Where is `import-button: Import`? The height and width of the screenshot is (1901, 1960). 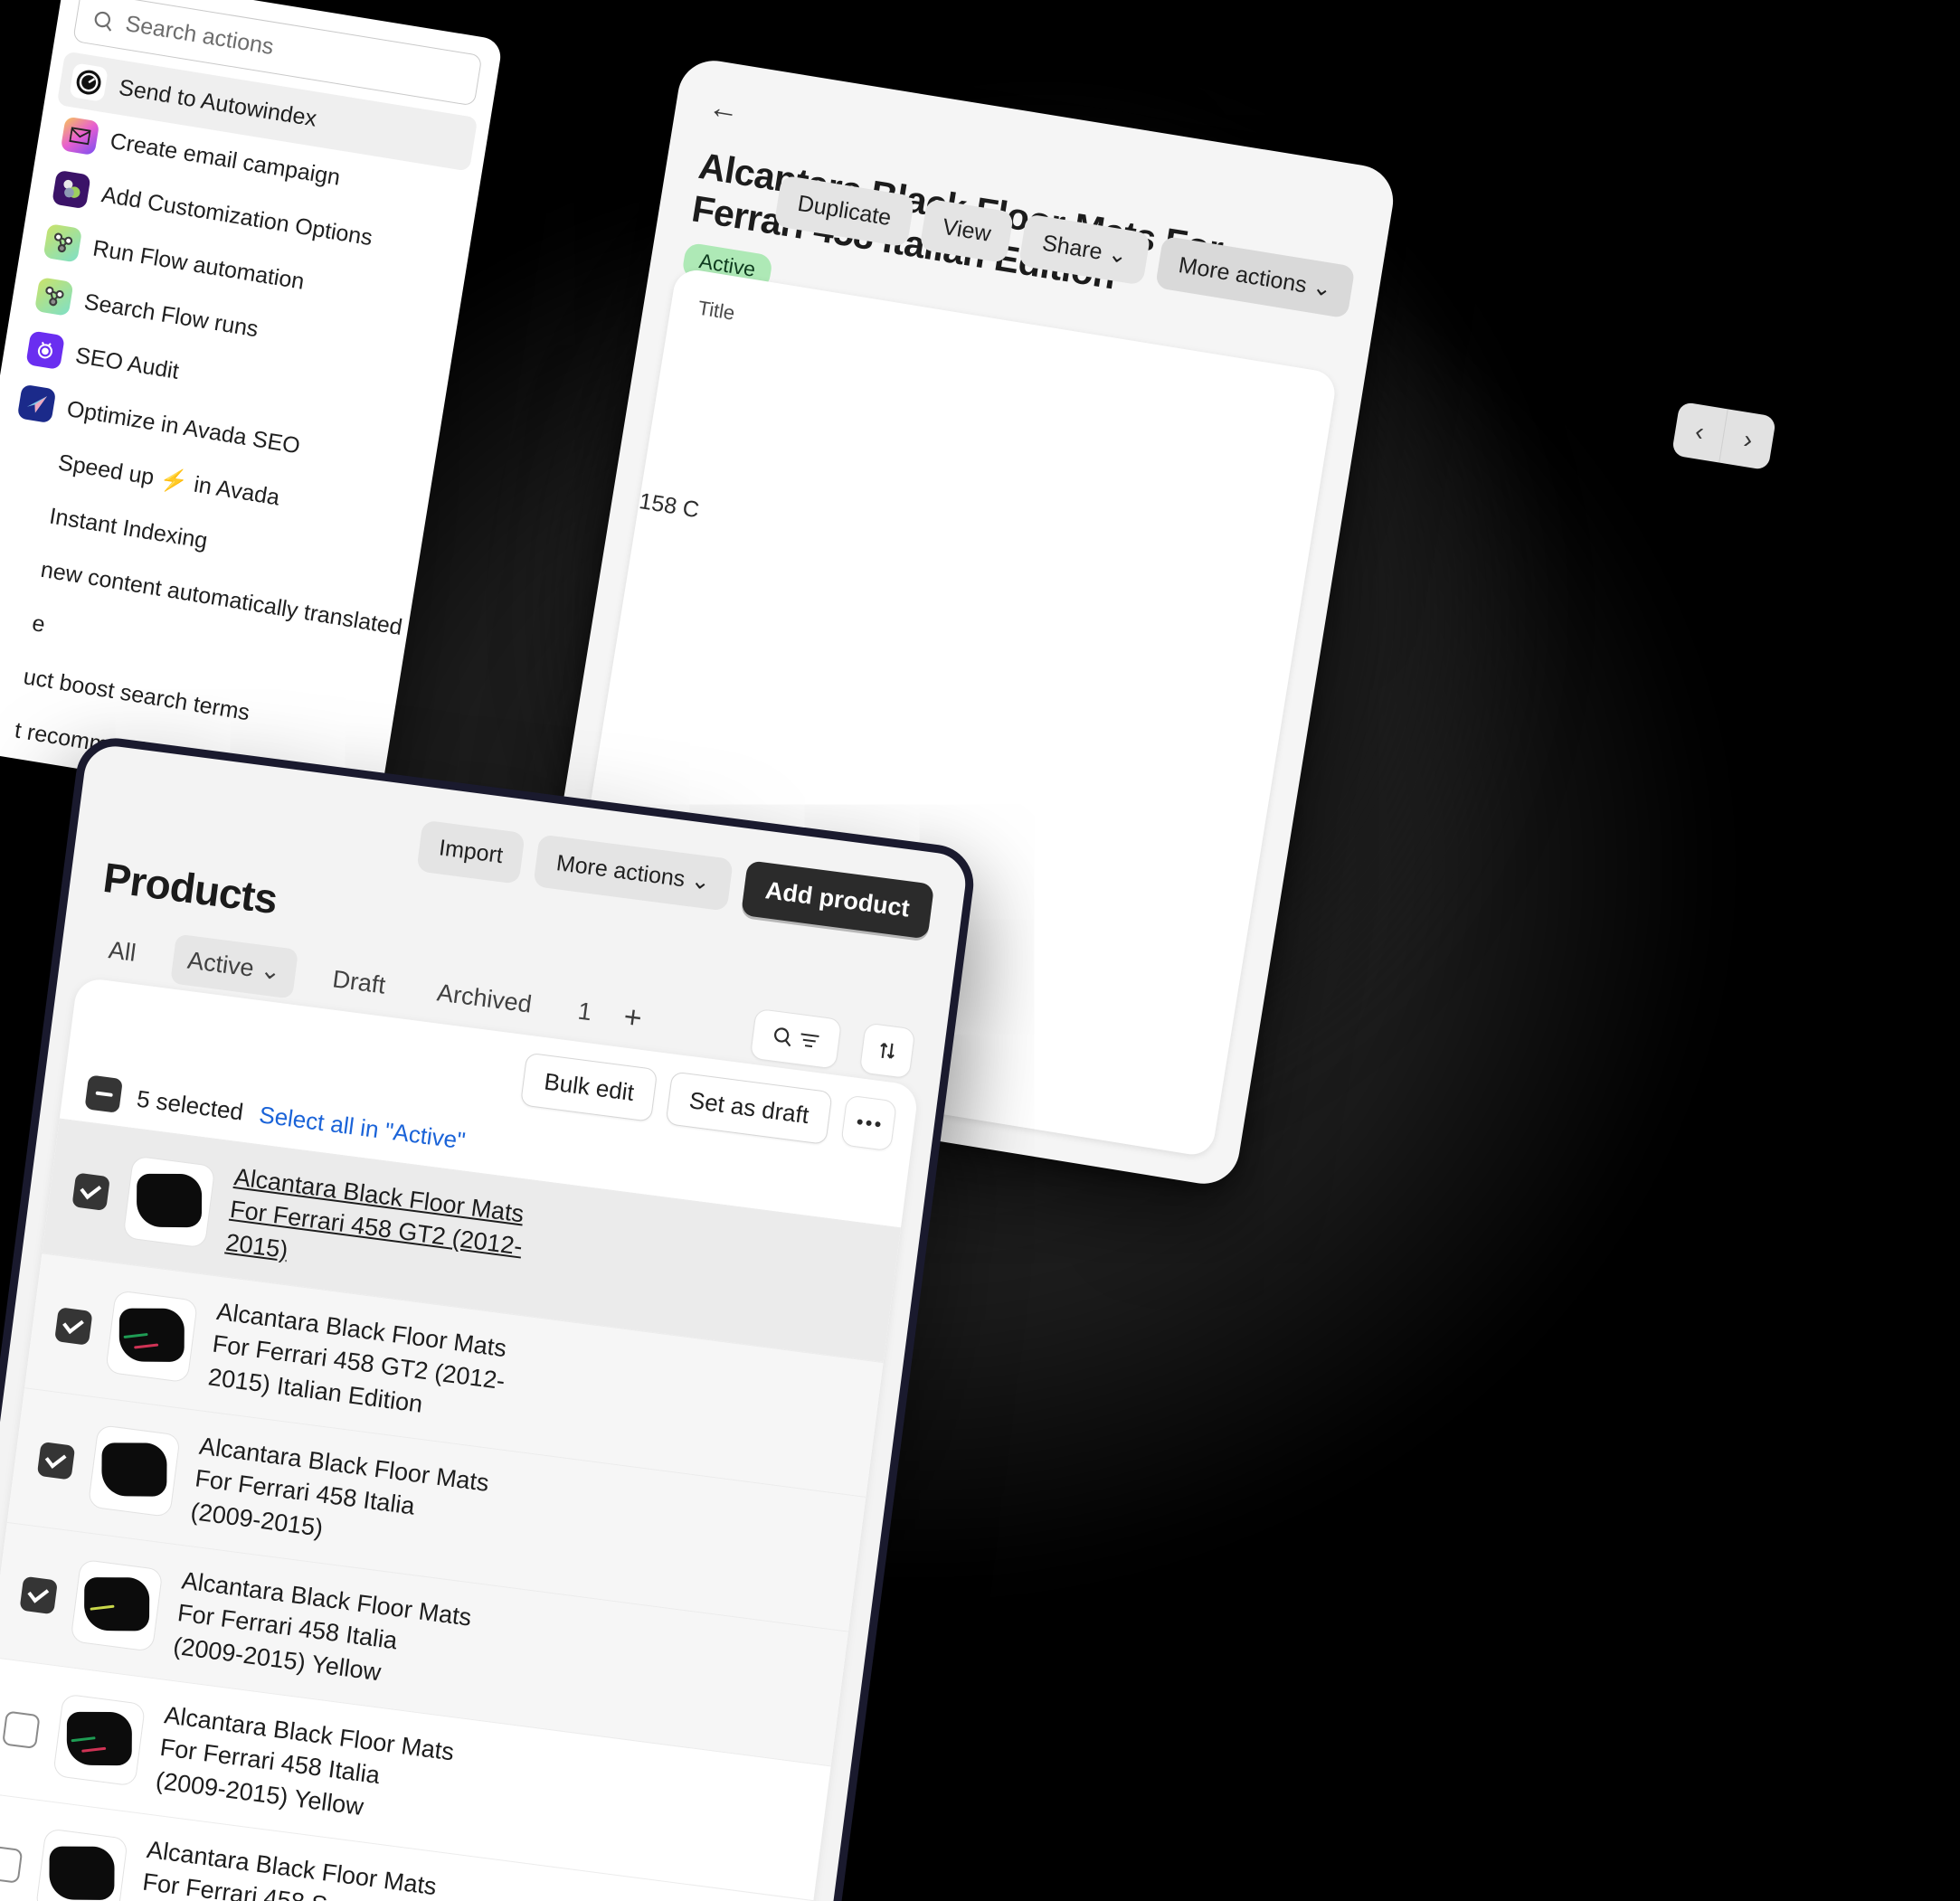 import-button: Import is located at coordinates (471, 851).